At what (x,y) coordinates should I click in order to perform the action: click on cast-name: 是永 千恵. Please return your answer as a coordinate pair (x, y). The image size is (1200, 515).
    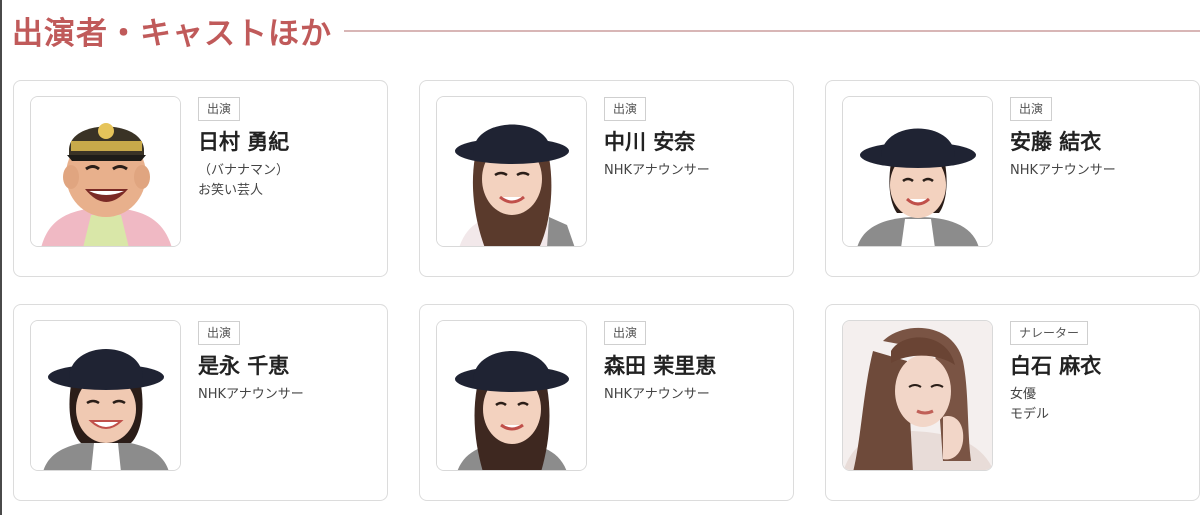
    Looking at the image, I should click on (288, 366).